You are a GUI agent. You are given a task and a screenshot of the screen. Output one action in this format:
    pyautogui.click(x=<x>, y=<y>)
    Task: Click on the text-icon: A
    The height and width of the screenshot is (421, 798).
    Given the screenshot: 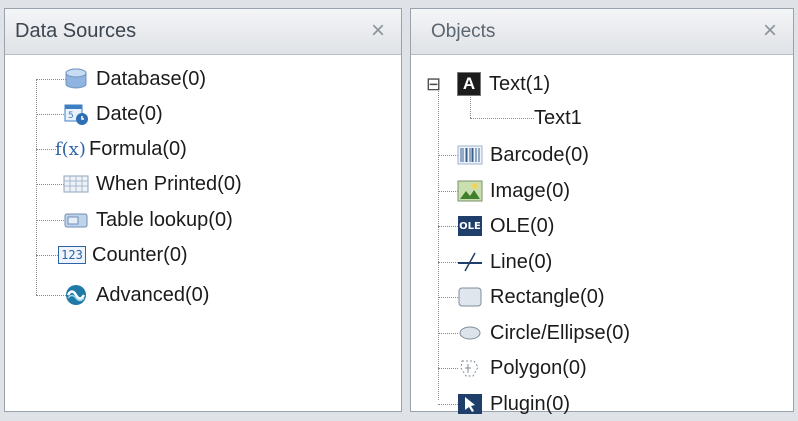 What is the action you would take?
    pyautogui.click(x=469, y=84)
    